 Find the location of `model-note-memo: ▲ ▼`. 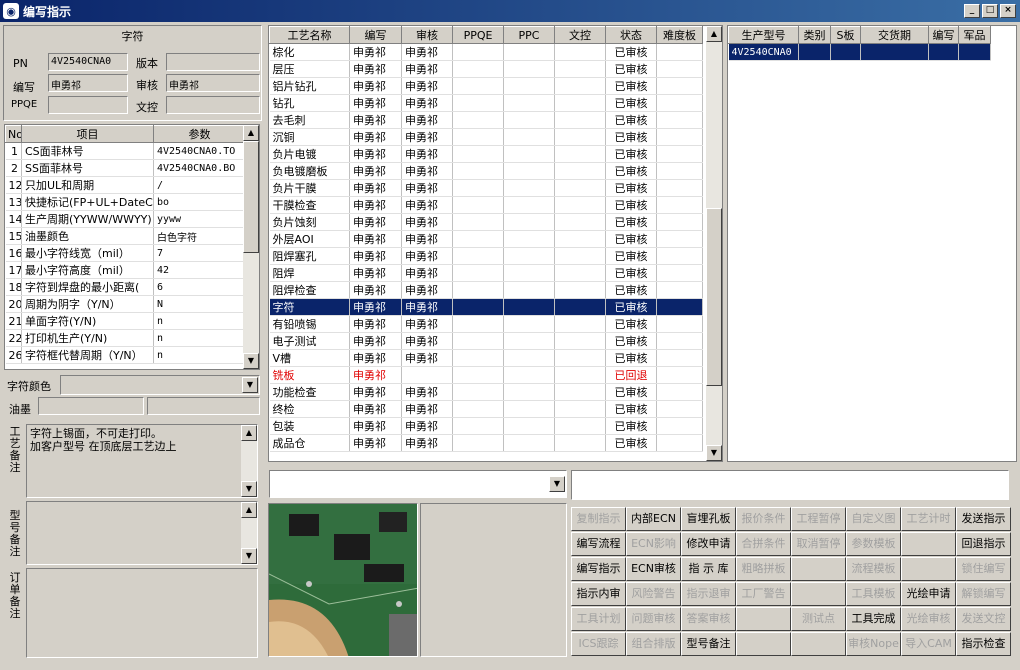

model-note-memo: ▲ ▼ is located at coordinates (142, 533).